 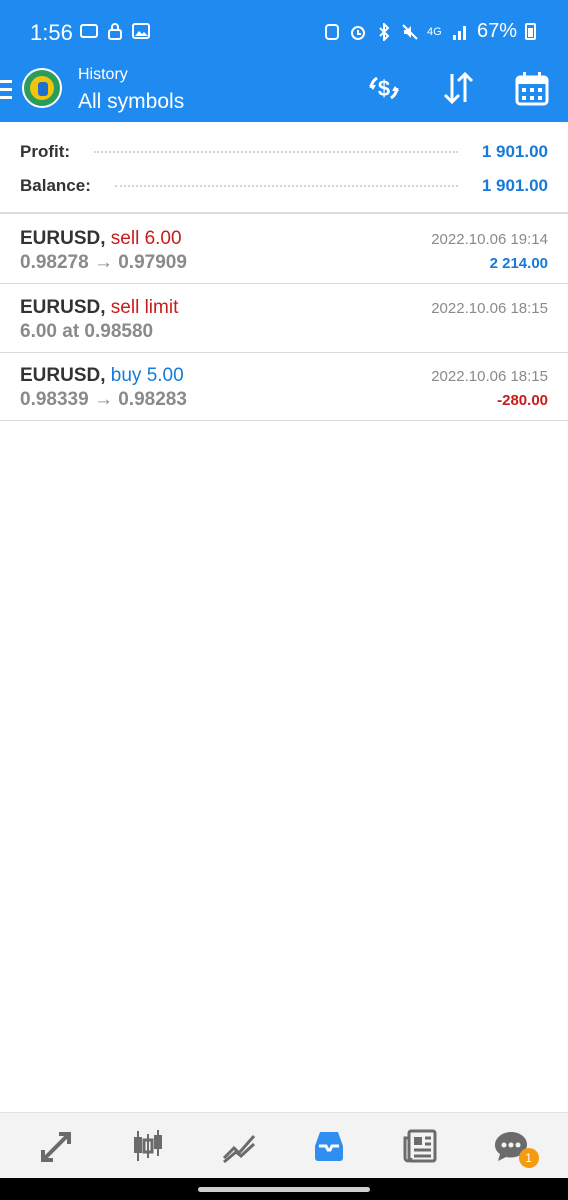 What do you see at coordinates (434, 31) in the screenshot?
I see `network-type: 4G` at bounding box center [434, 31].